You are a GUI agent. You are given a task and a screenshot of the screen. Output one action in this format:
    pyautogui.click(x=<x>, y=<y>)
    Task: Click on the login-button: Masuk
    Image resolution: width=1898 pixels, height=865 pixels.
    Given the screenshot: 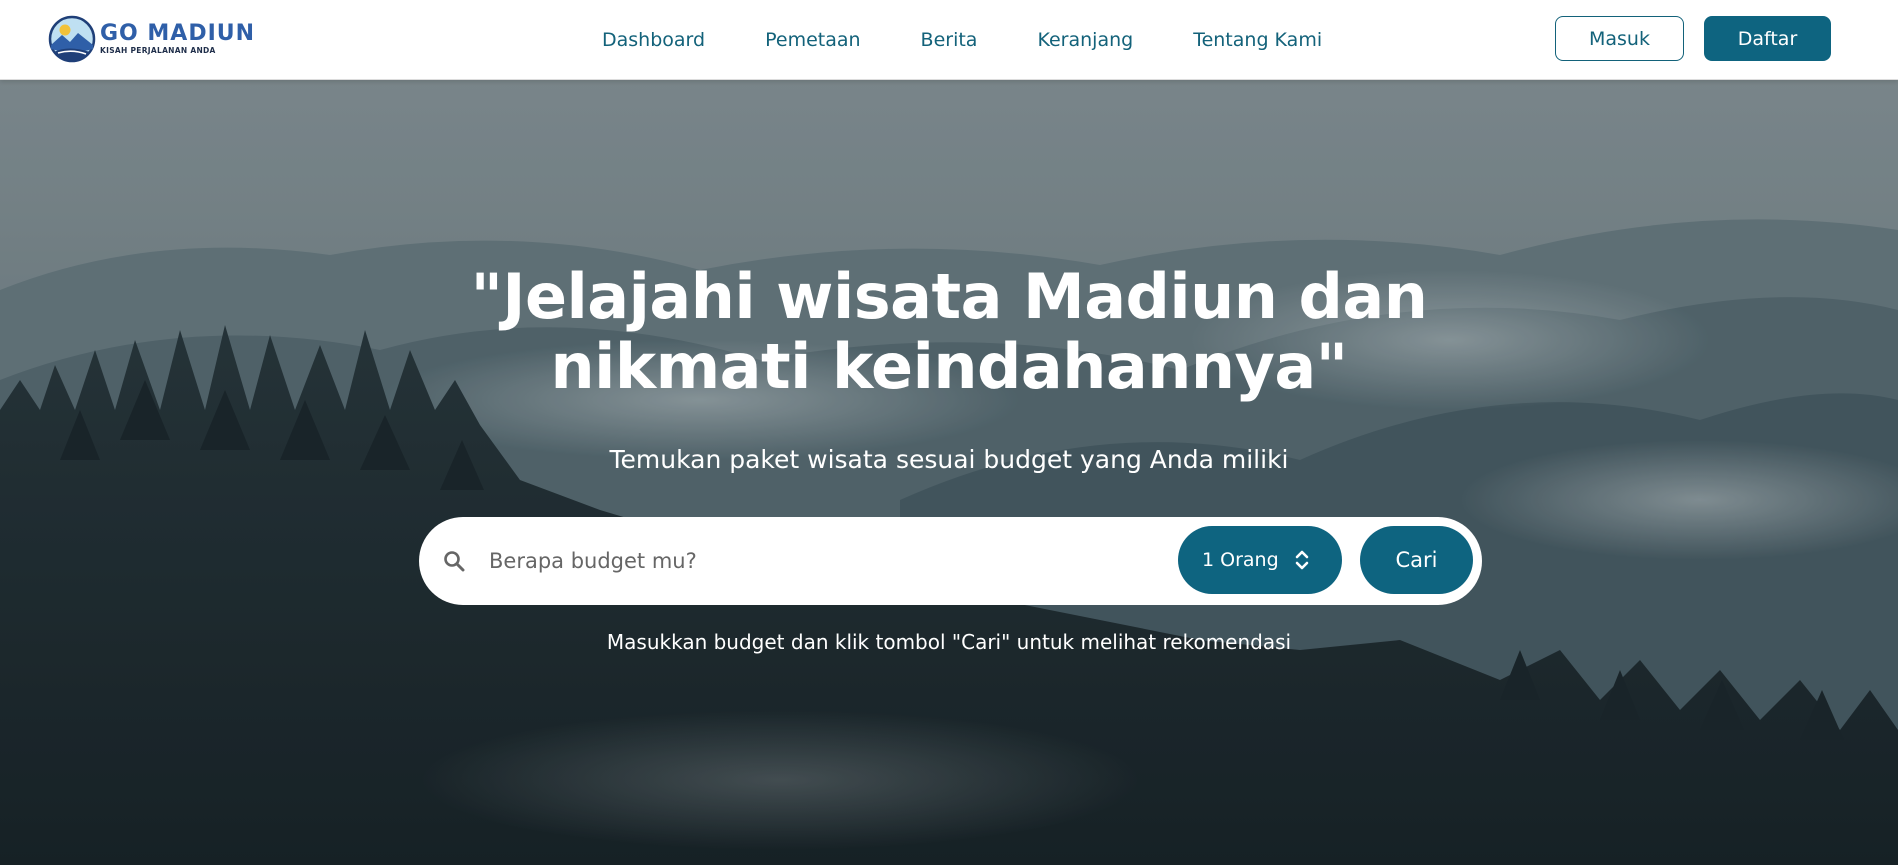 What is the action you would take?
    pyautogui.click(x=1619, y=38)
    